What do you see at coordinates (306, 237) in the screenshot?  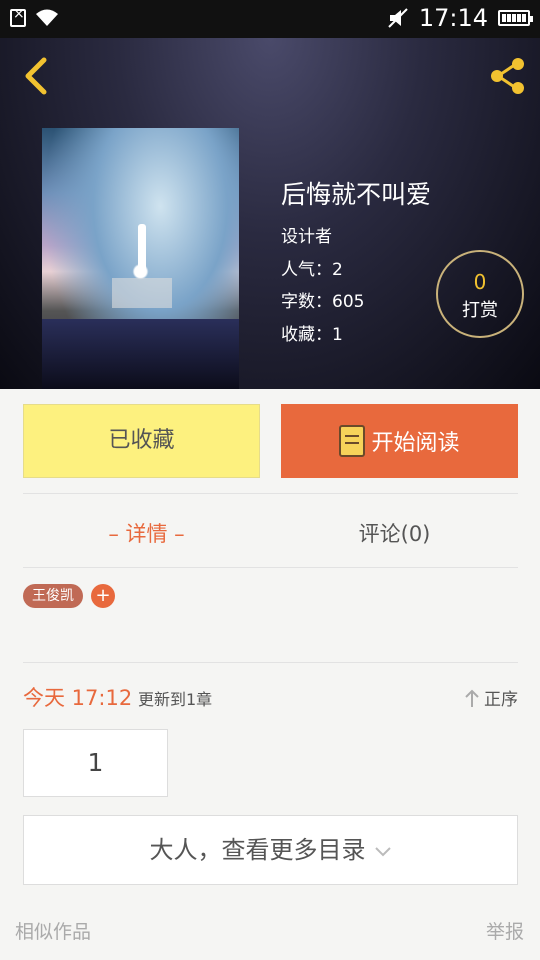 I see `book-author: 设计者` at bounding box center [306, 237].